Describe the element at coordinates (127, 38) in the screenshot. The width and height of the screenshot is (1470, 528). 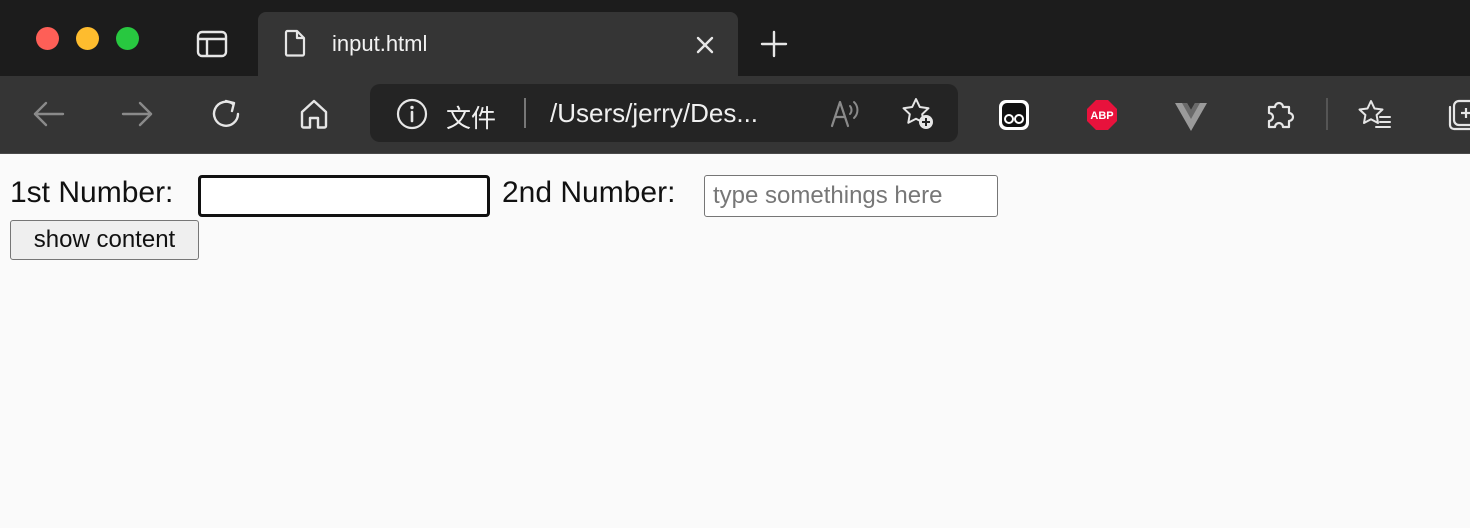
I see `zoom-window-button` at that location.